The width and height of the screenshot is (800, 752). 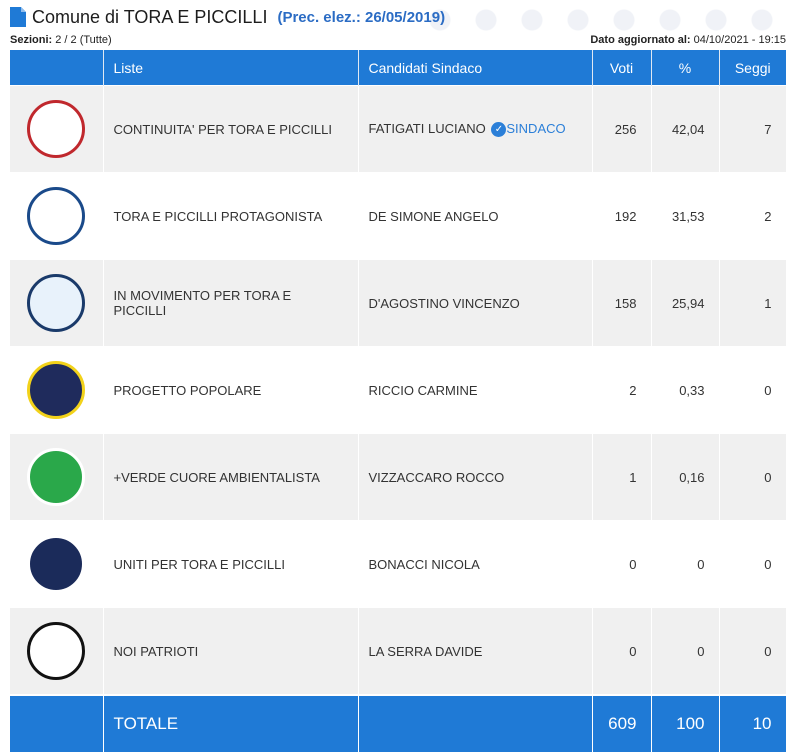 I want to click on list-name: IN MOVIMENTO PER TORA E PICCILLI, so click(x=231, y=303).